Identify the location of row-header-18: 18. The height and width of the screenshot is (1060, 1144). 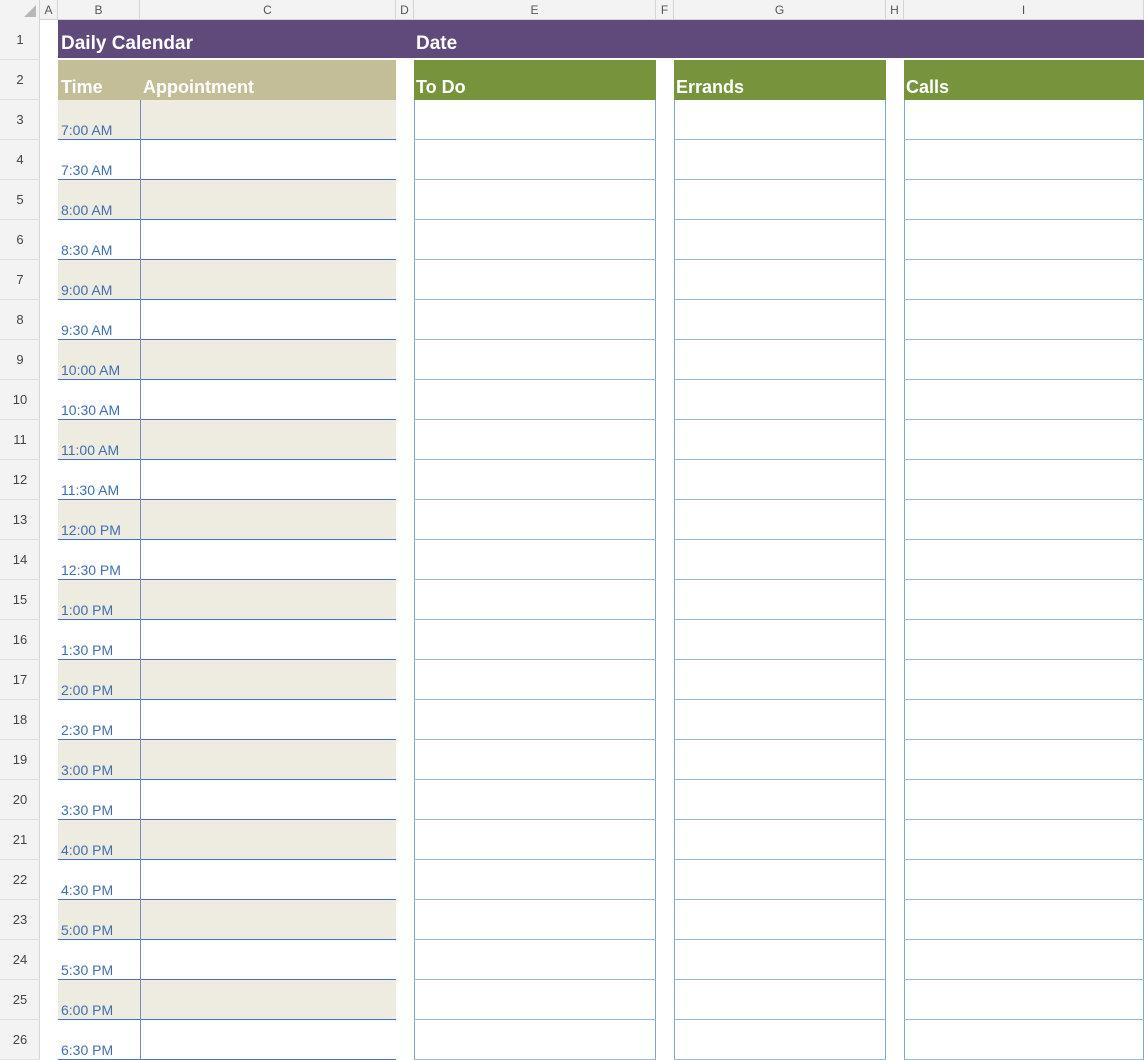
(20, 720).